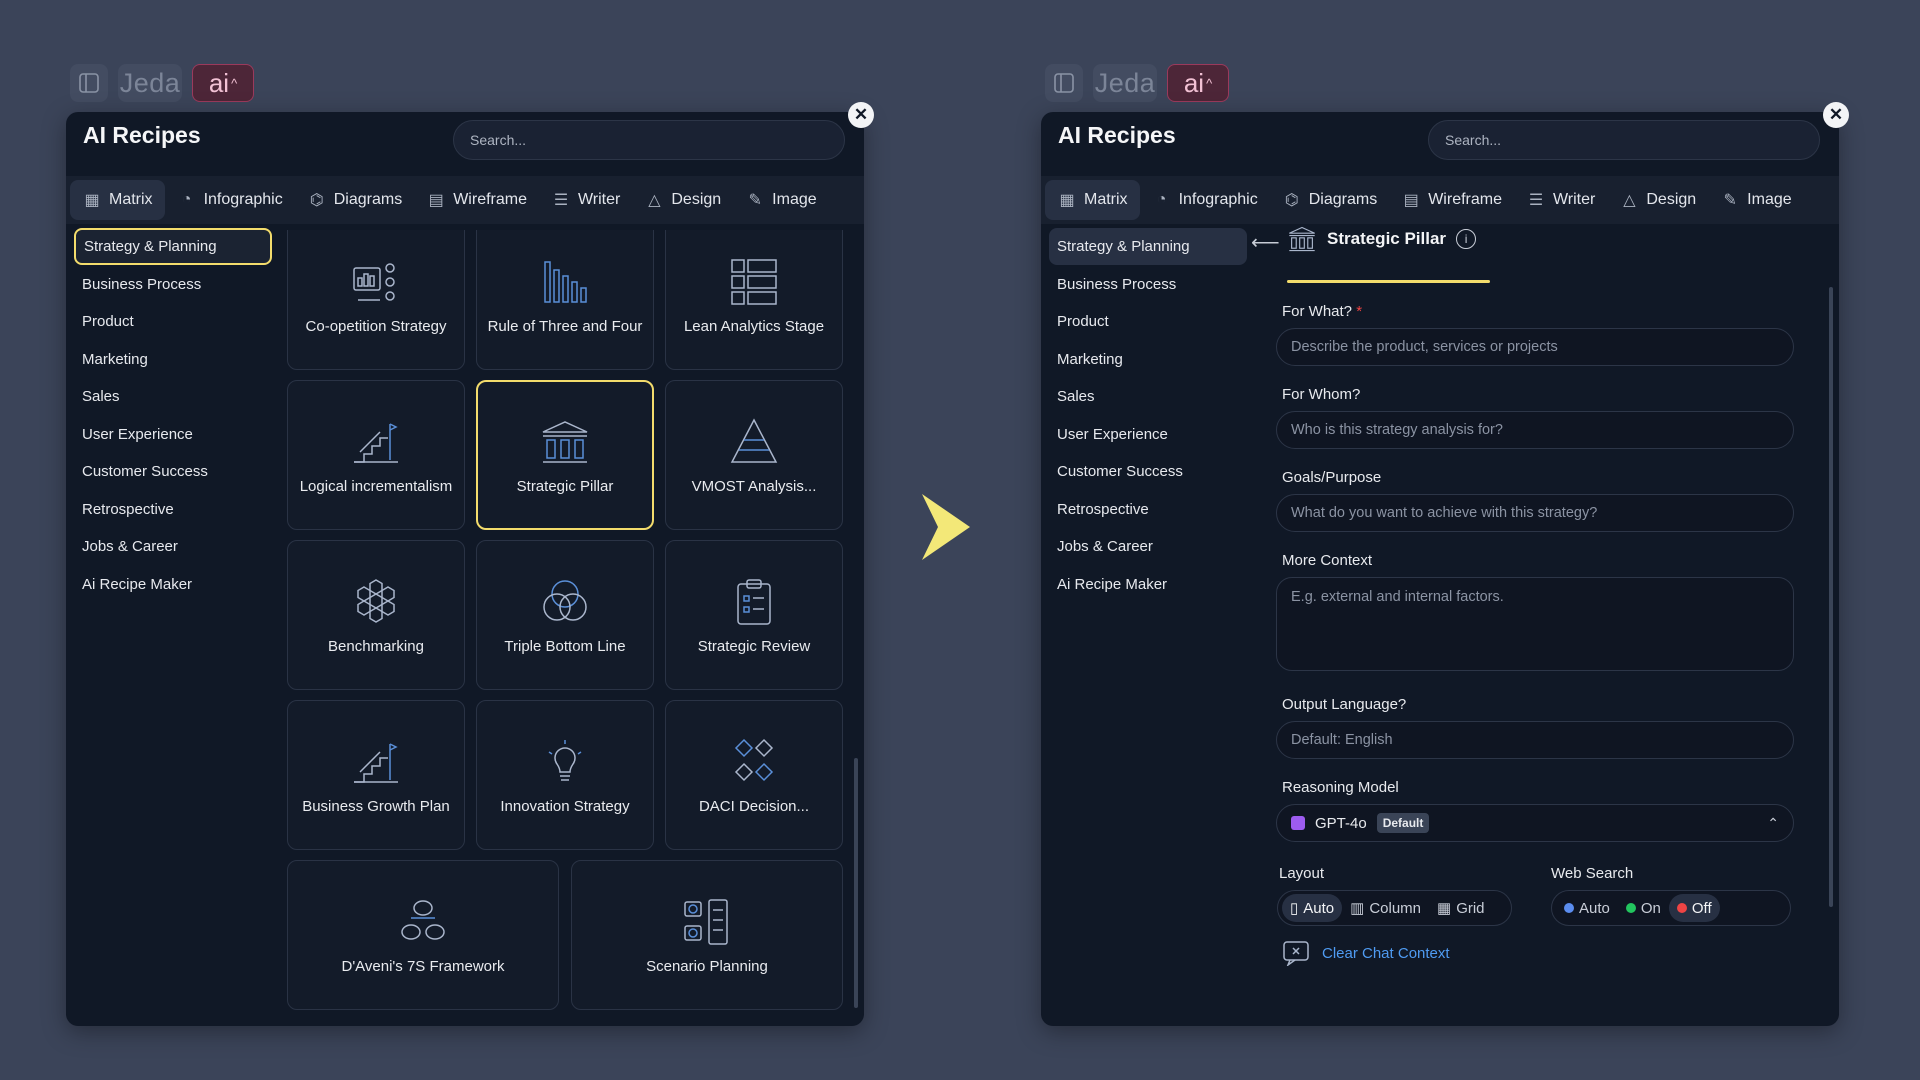 This screenshot has height=1080, width=1920. Describe the element at coordinates (1382, 239) in the screenshot. I see `recipe-header: Strategic Pillar i` at that location.